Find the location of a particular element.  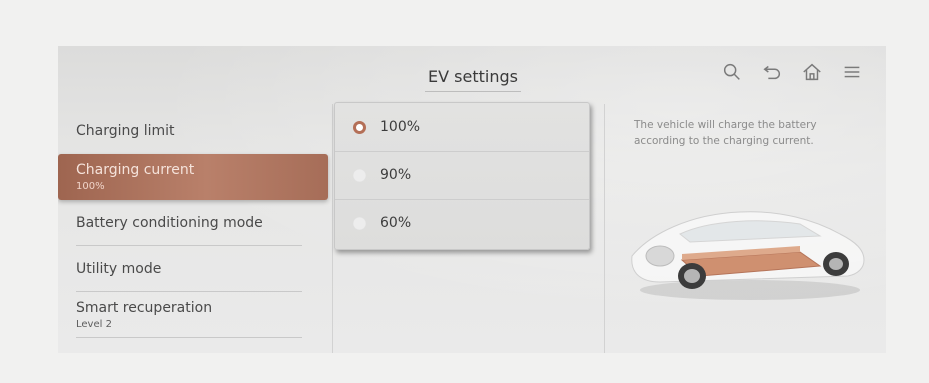

menu-item-utility-mode: Utility mode is located at coordinates (194, 269).